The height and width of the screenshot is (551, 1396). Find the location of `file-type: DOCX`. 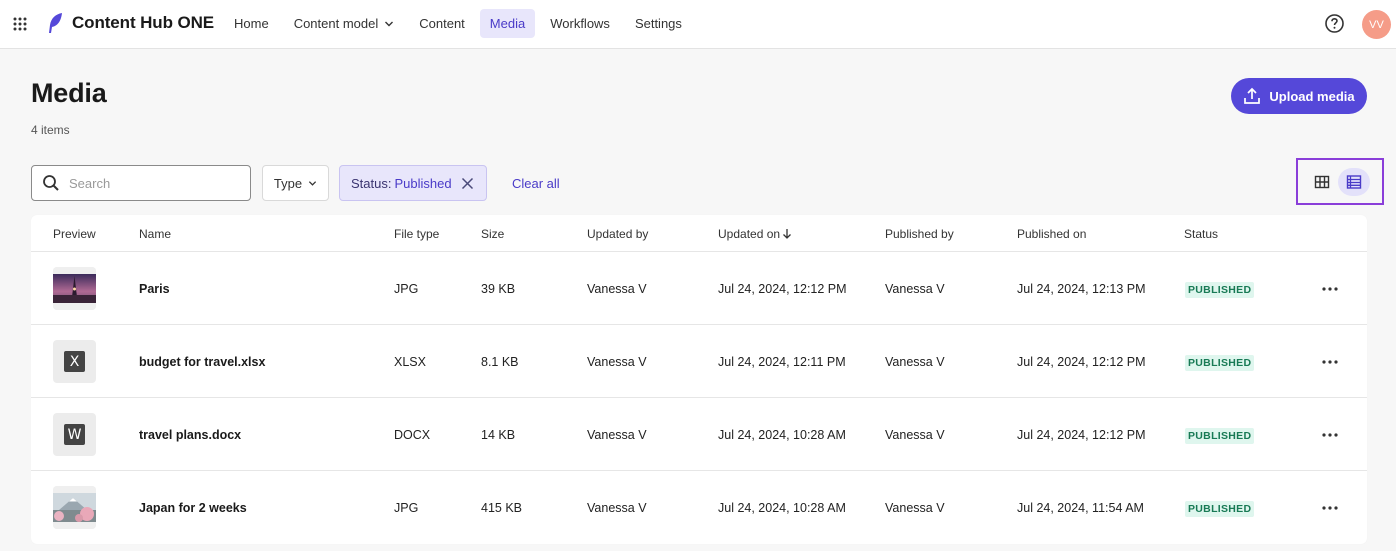

file-type: DOCX is located at coordinates (412, 435).